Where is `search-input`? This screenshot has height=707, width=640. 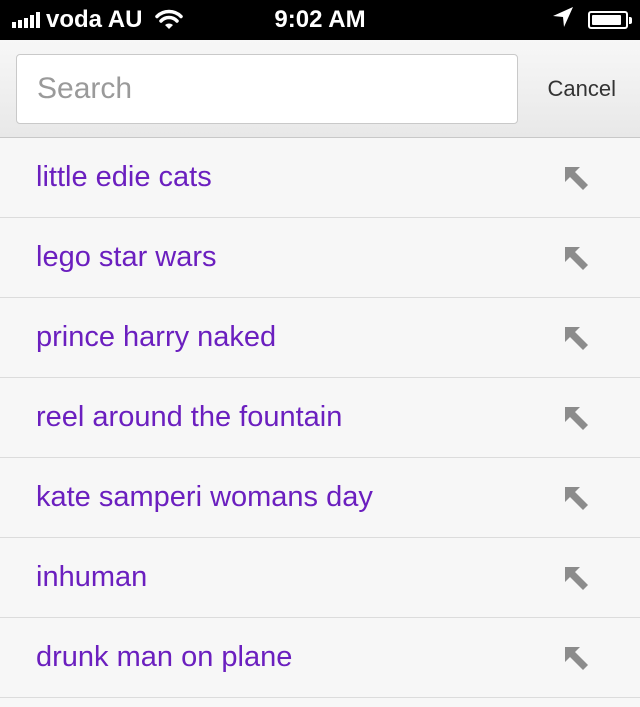
search-input is located at coordinates (277, 89).